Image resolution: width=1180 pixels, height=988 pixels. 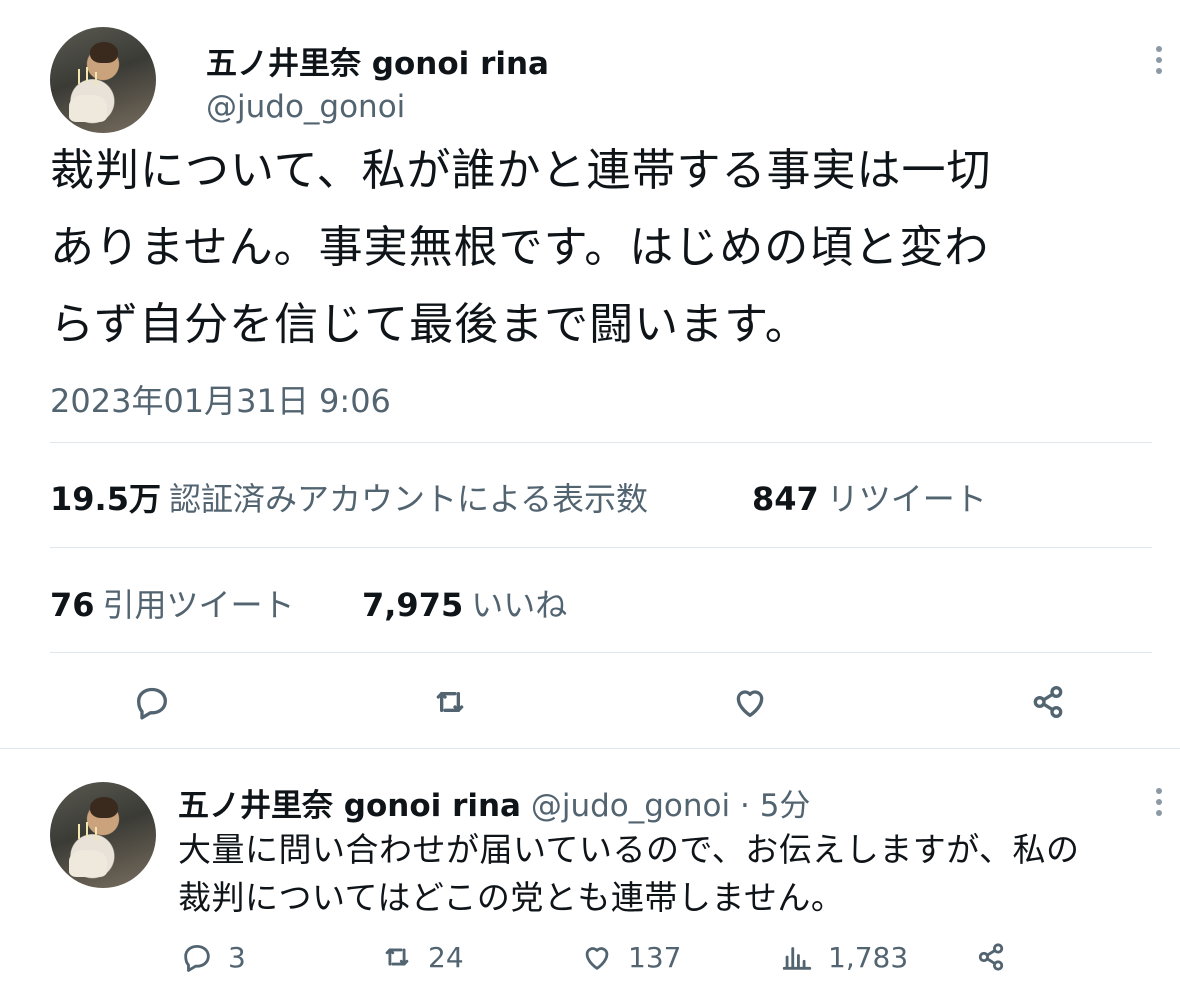 I want to click on reply-time: 5分, so click(x=785, y=806).